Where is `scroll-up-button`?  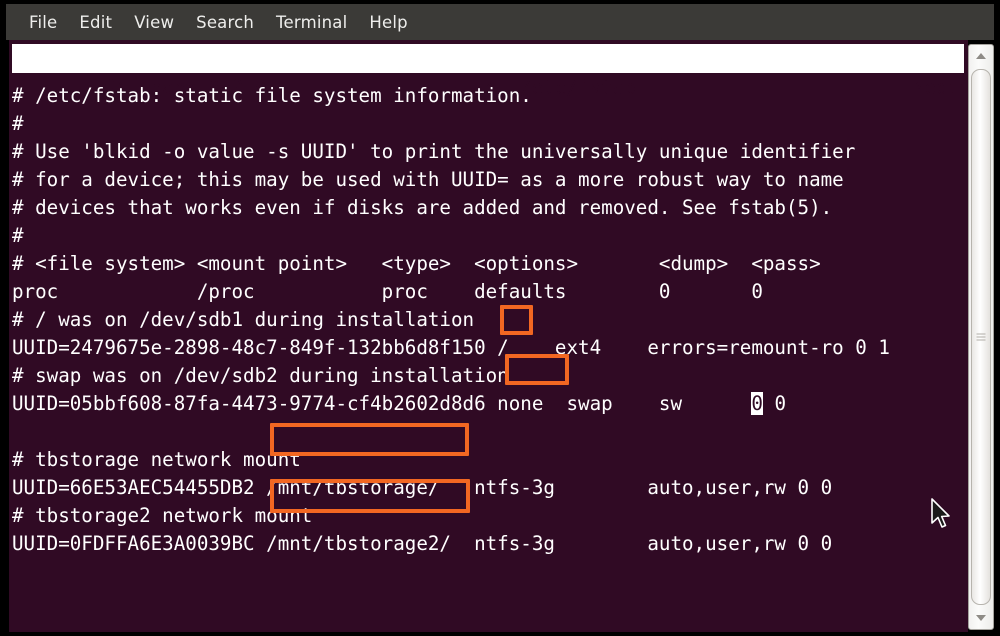 scroll-up-button is located at coordinates (981, 56).